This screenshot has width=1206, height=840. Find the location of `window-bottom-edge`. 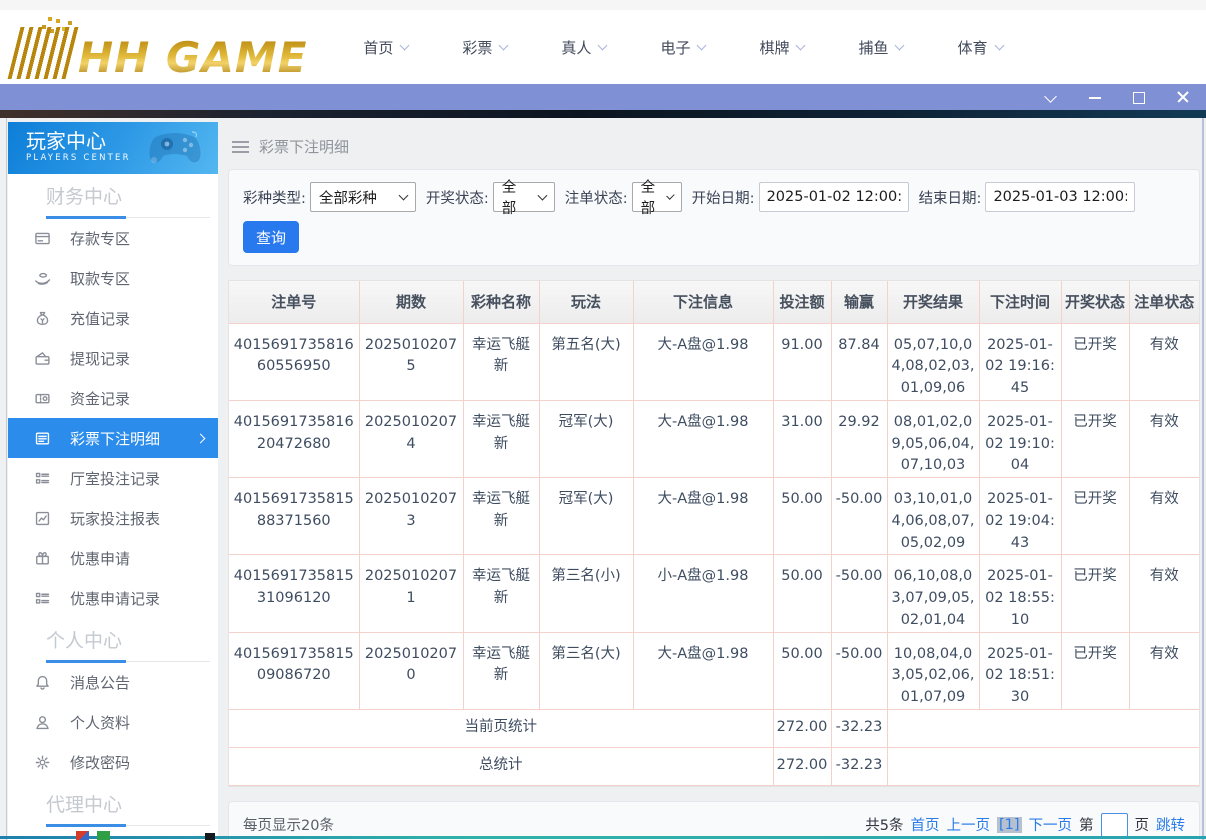

window-bottom-edge is located at coordinates (603, 837).